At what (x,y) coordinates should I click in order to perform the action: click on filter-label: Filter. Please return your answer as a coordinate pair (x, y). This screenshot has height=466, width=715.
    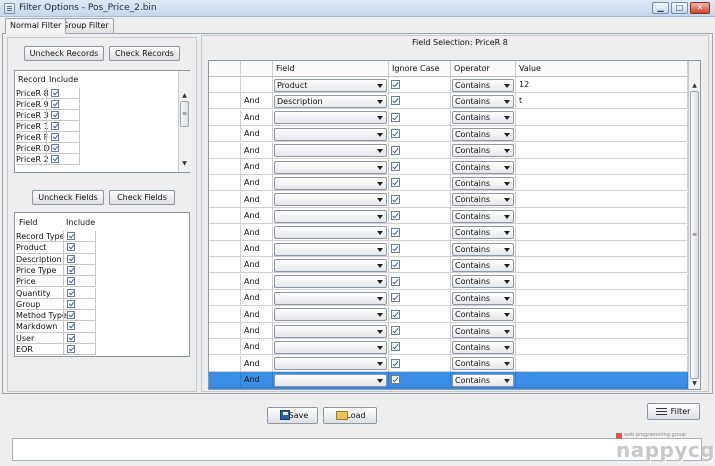
    Looking at the image, I should click on (680, 411).